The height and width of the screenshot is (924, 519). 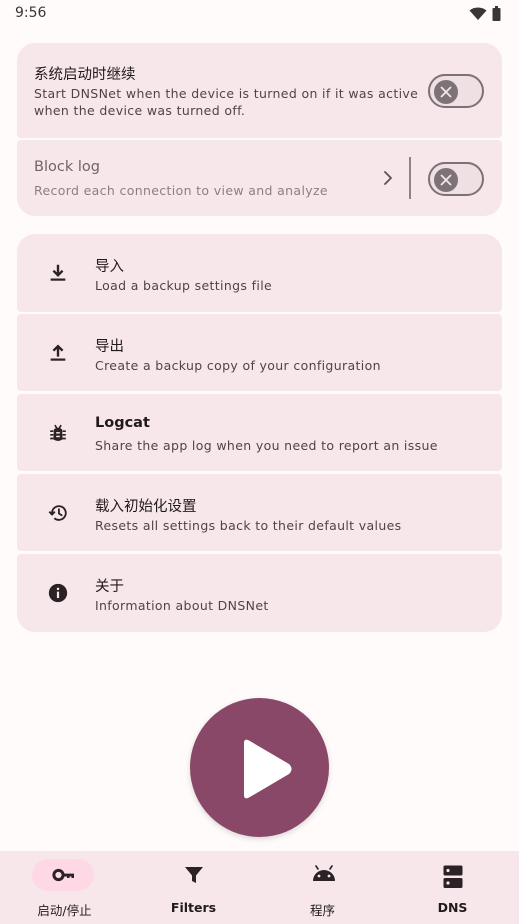 I want to click on nav-apps-label: 程序, so click(x=322, y=910).